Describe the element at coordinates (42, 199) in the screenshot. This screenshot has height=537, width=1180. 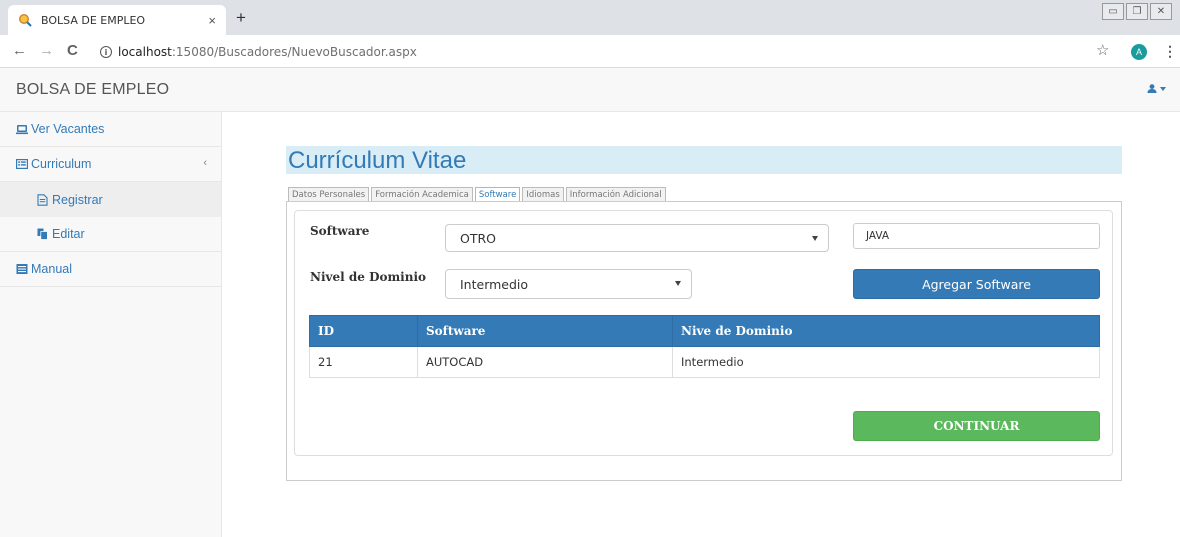
I see `file-icon` at that location.